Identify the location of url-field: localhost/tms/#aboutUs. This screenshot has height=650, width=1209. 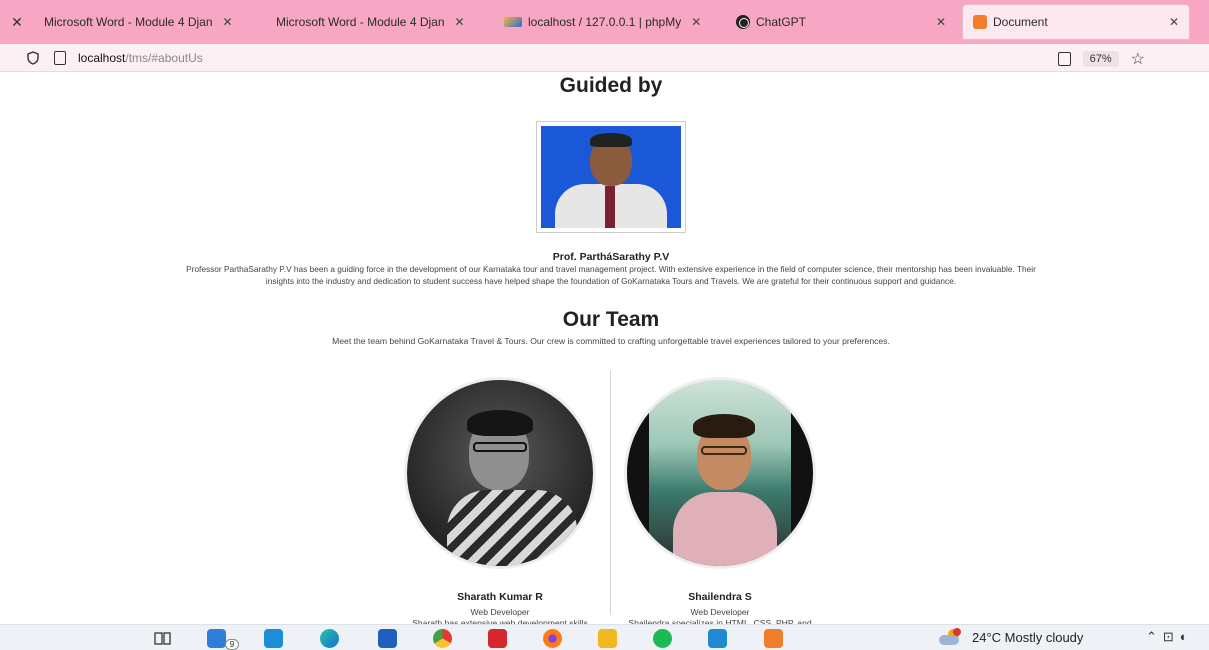
(140, 58).